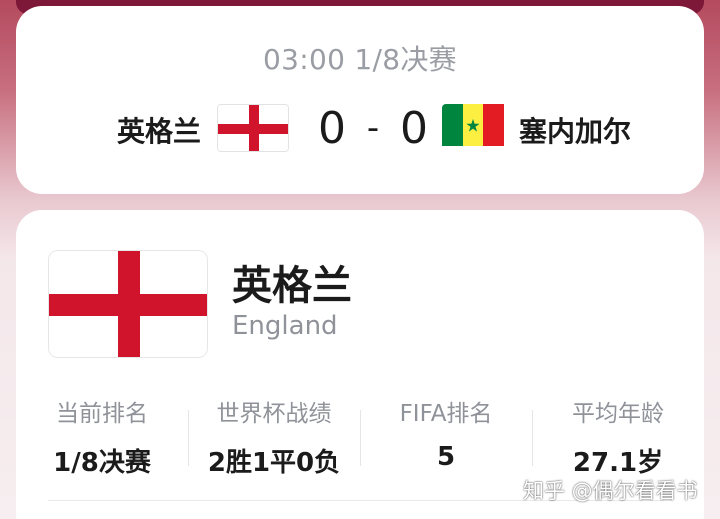 The width and height of the screenshot is (720, 519). I want to click on stat-current-rank: 当前排名 1/8决赛, so click(102, 435).